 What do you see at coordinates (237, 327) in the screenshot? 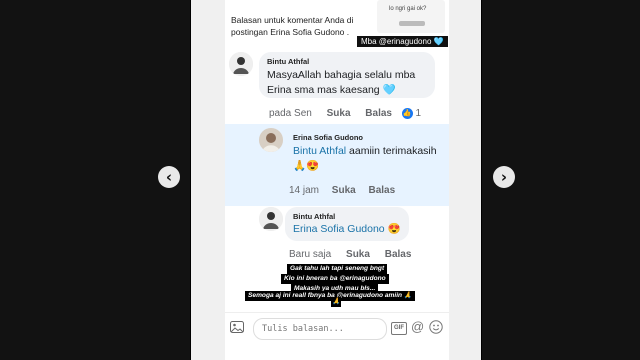
I see `photo-icon` at bounding box center [237, 327].